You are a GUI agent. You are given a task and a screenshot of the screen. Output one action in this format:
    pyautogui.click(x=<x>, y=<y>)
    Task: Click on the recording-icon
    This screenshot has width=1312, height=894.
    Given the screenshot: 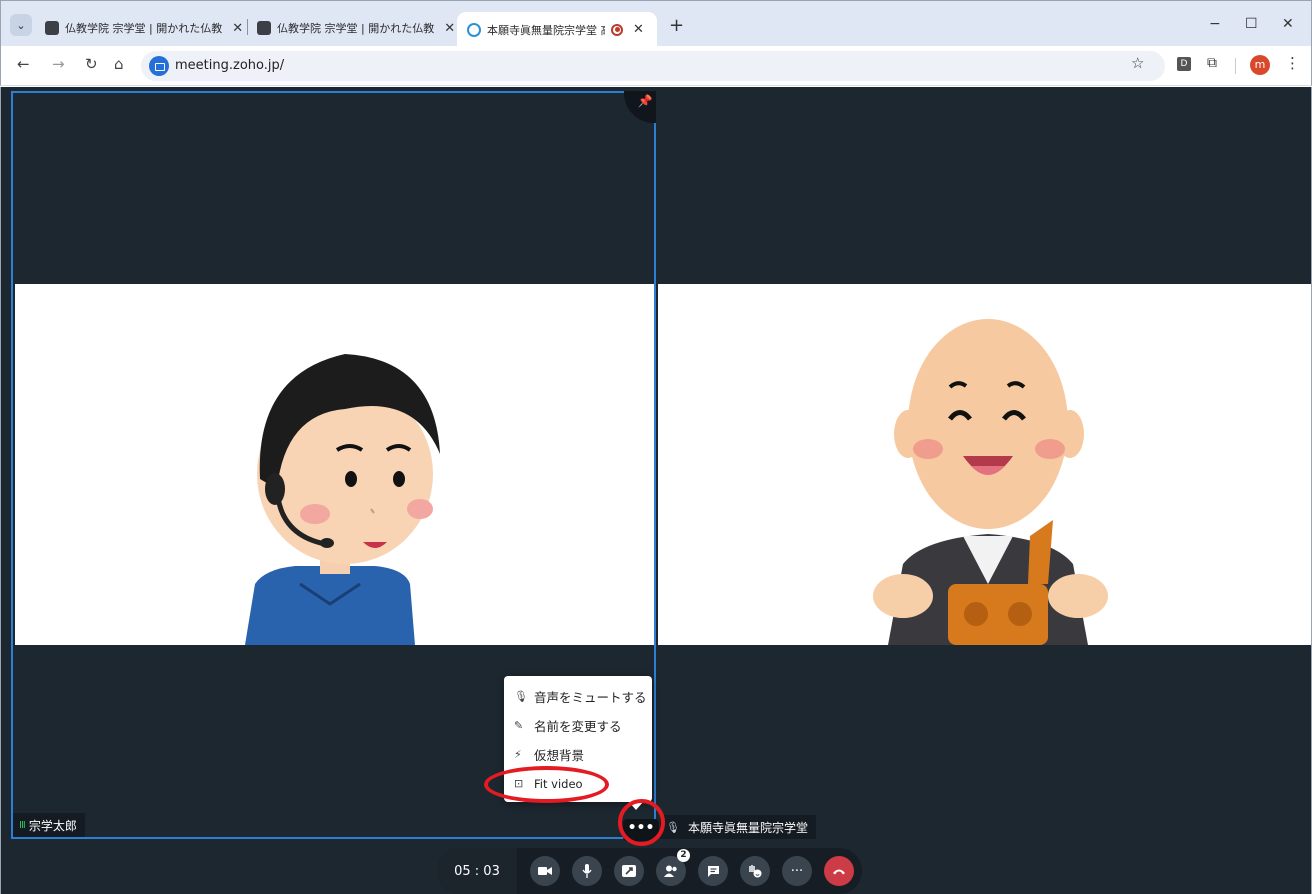 What is the action you would take?
    pyautogui.click(x=617, y=29)
    